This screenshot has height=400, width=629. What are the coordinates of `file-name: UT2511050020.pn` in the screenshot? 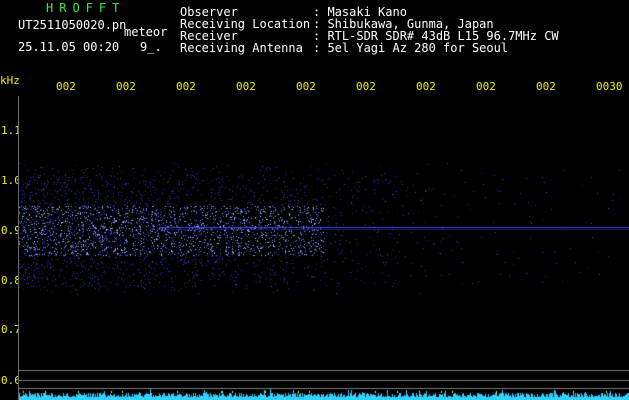 It's located at (72, 25).